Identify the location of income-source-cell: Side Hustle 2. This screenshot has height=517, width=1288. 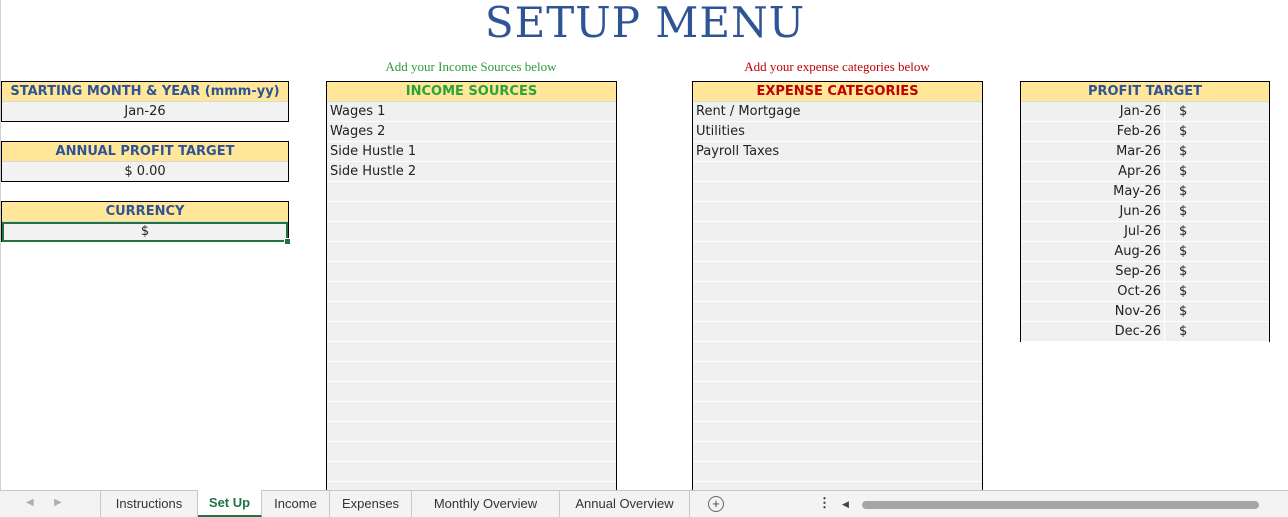
(471, 172).